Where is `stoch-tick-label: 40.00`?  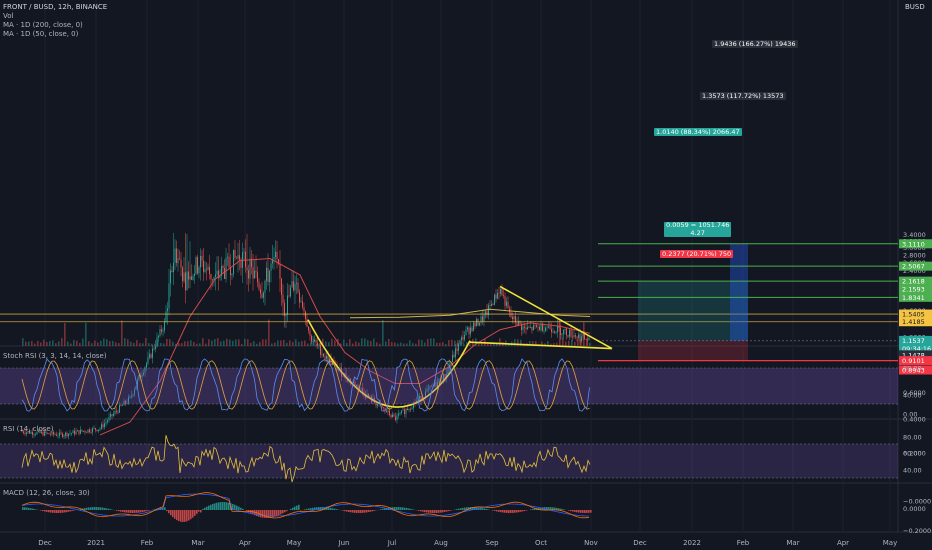
stoch-tick-label: 40.00 is located at coordinates (912, 396).